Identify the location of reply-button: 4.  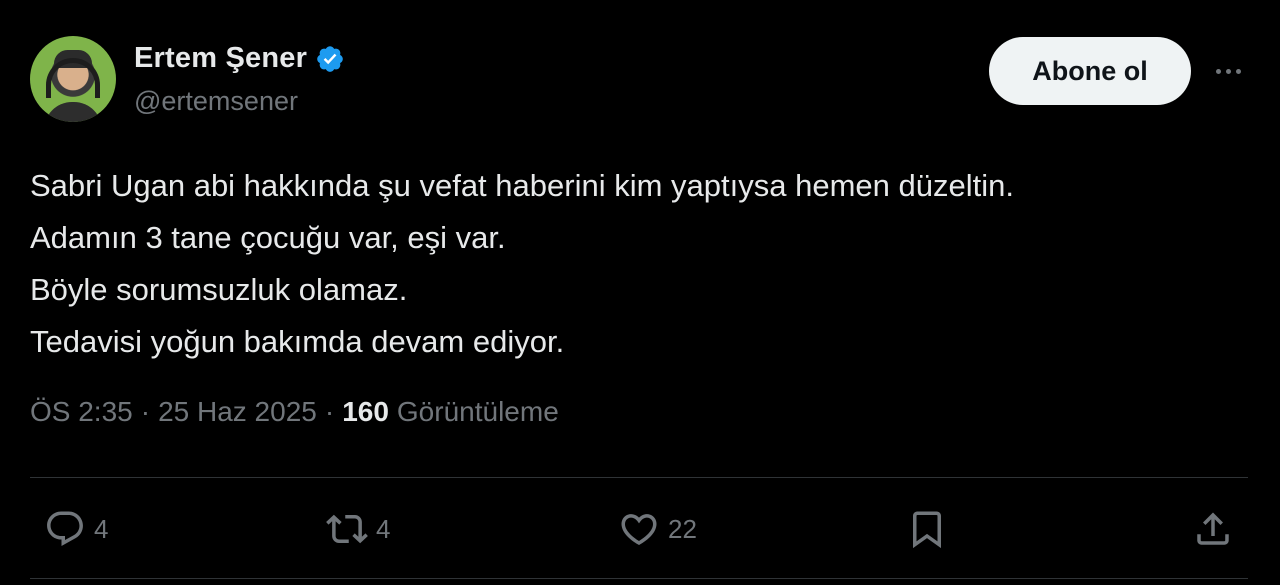
(76, 529).